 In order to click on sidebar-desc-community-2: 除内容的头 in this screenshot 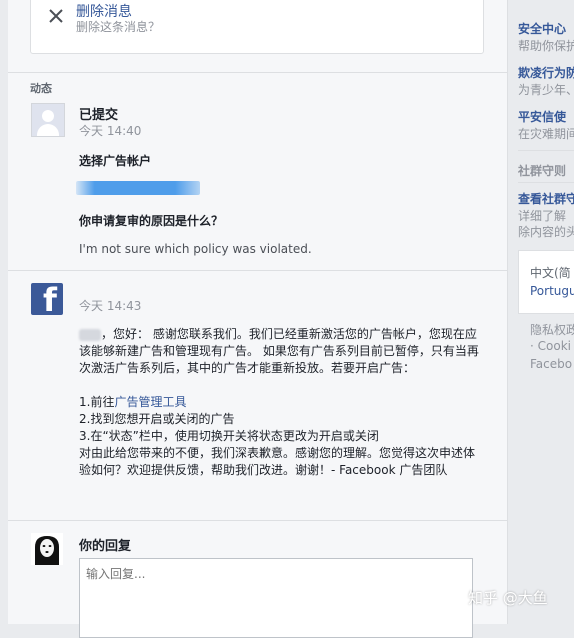, I will do `click(546, 232)`.